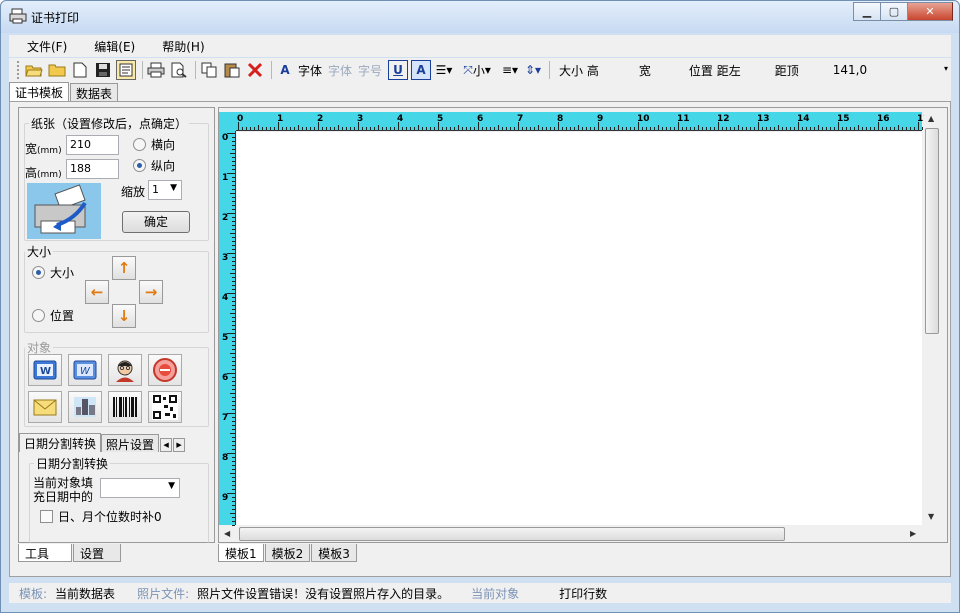 The height and width of the screenshot is (613, 960). Describe the element at coordinates (913, 533) in the screenshot. I see `scroll-right-icon: ▶` at that location.